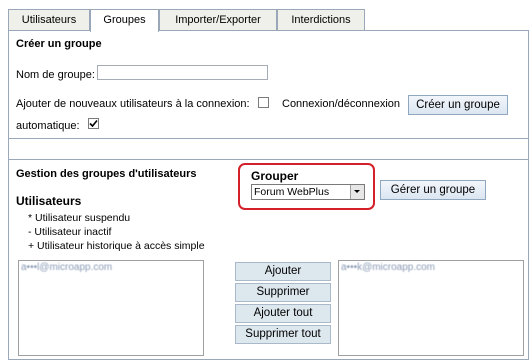 The image size is (529, 360). What do you see at coordinates (283, 271) in the screenshot?
I see `add-button: Ajouter` at bounding box center [283, 271].